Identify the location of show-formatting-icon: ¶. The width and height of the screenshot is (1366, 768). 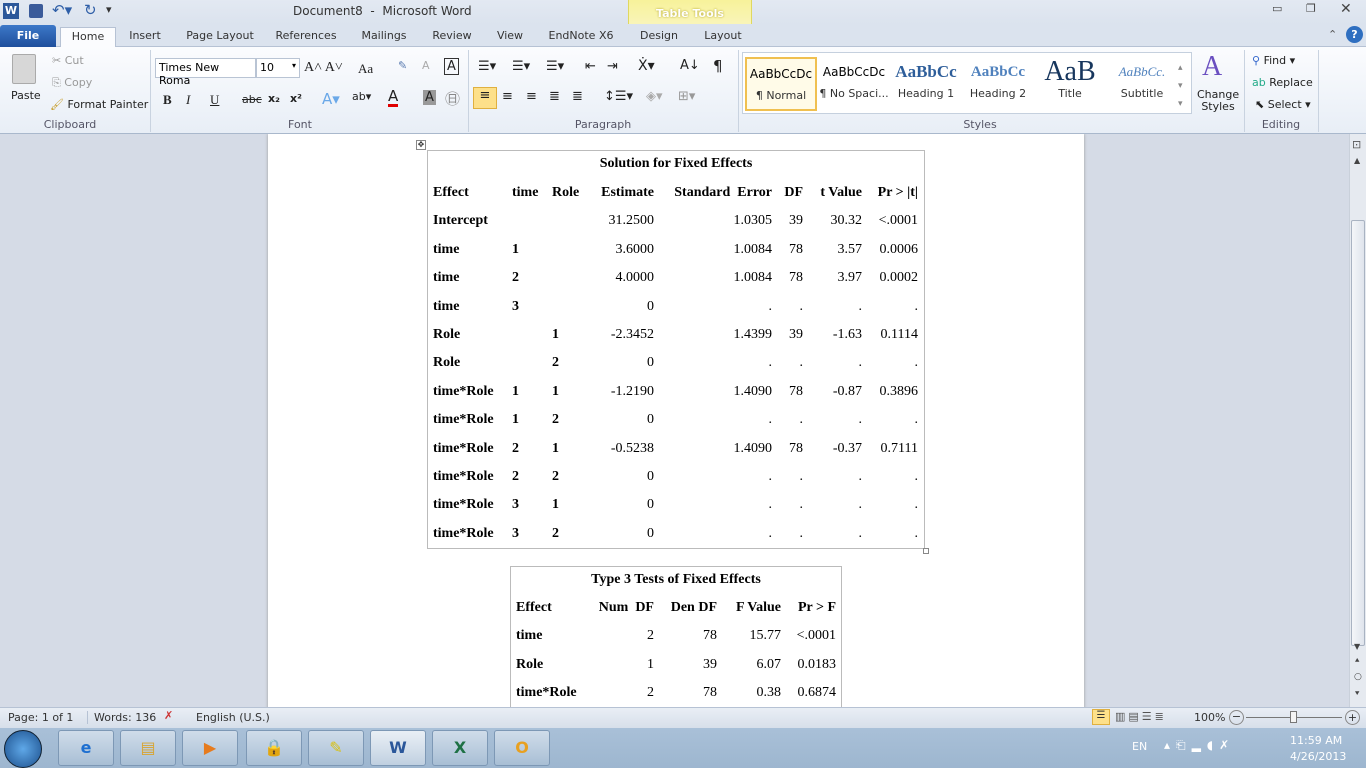
(718, 66).